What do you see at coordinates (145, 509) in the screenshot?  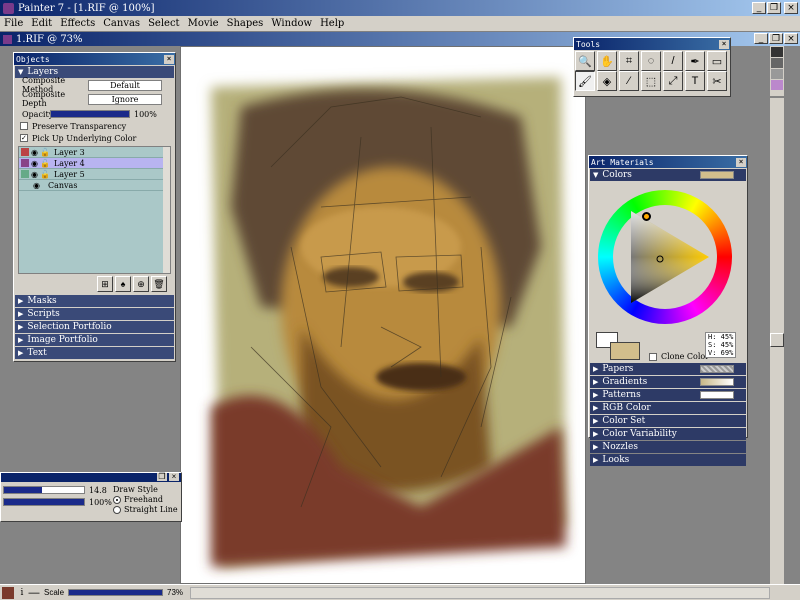 I see `straight-line-option: Straight Line` at bounding box center [145, 509].